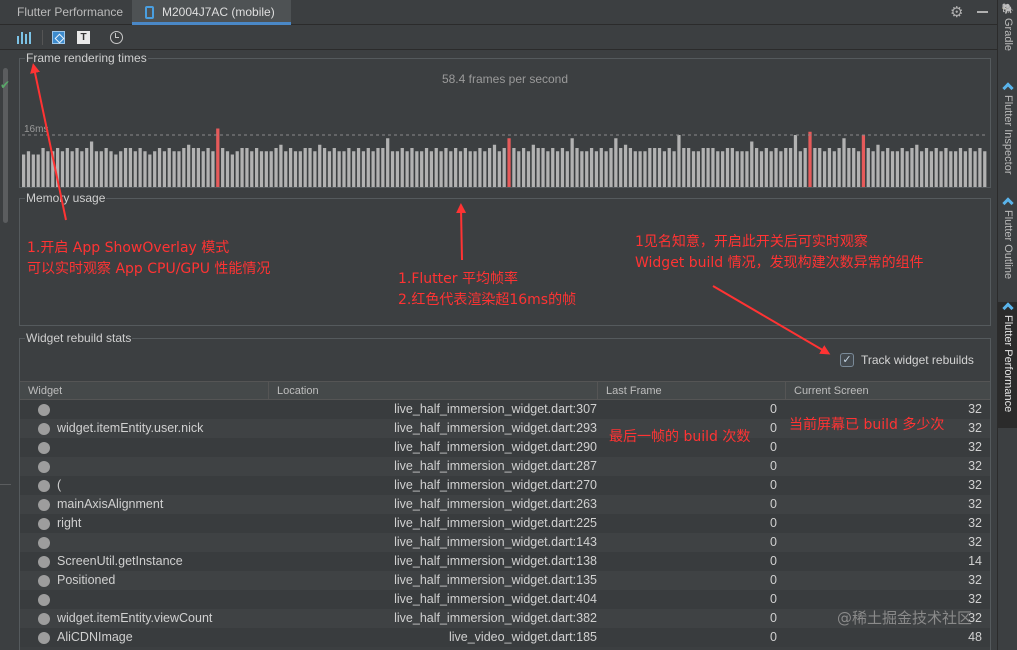  What do you see at coordinates (751, 242) in the screenshot?
I see `annotation-track-line1: 1见名知意，开启此开关后可实时观察` at bounding box center [751, 242].